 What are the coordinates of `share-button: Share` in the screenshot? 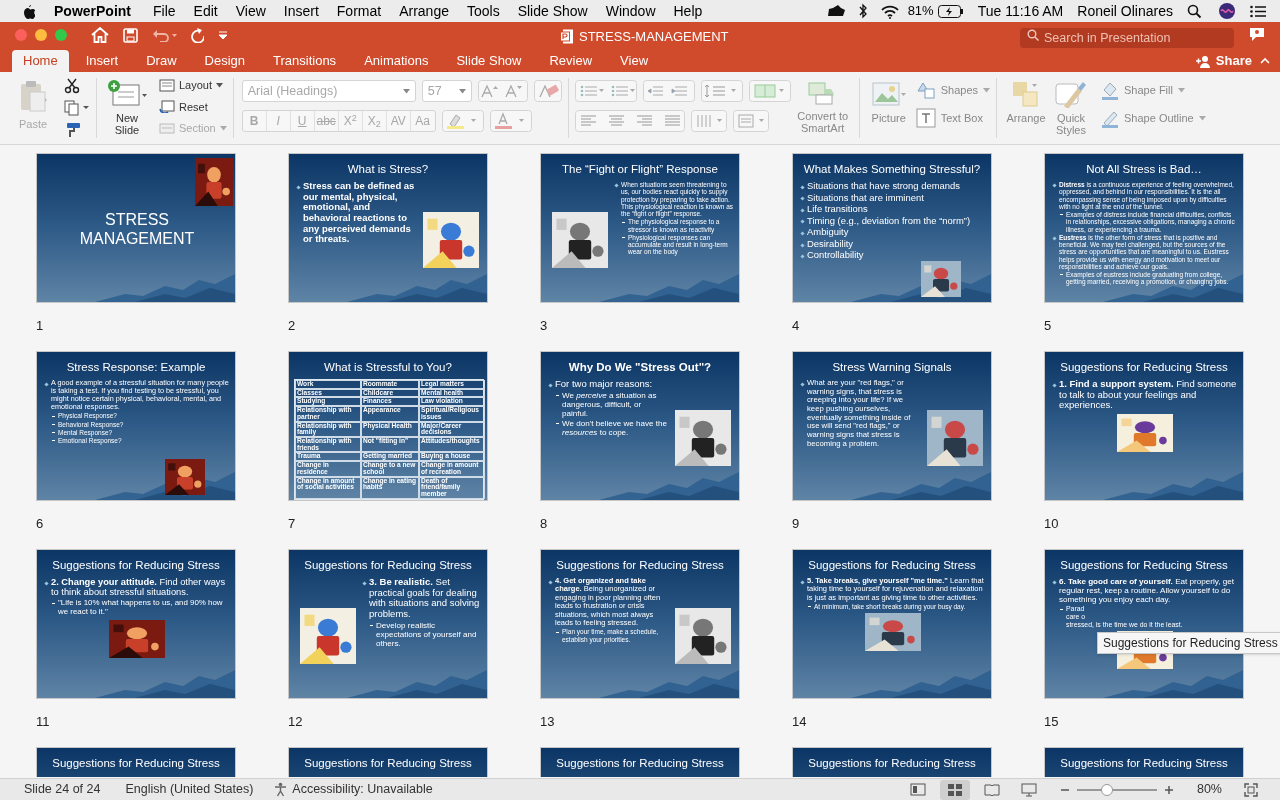 It's located at (1223, 61).